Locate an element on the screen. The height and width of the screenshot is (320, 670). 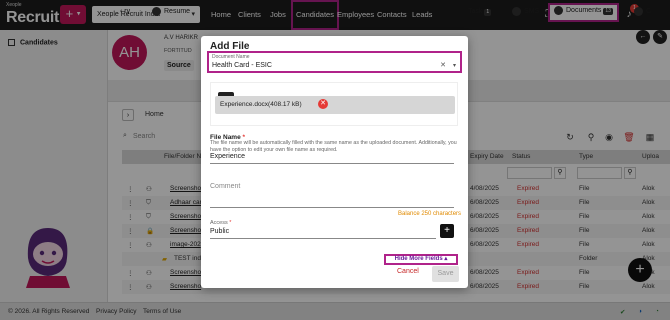
chevron-up-icon: ▴ is located at coordinates (446, 259).